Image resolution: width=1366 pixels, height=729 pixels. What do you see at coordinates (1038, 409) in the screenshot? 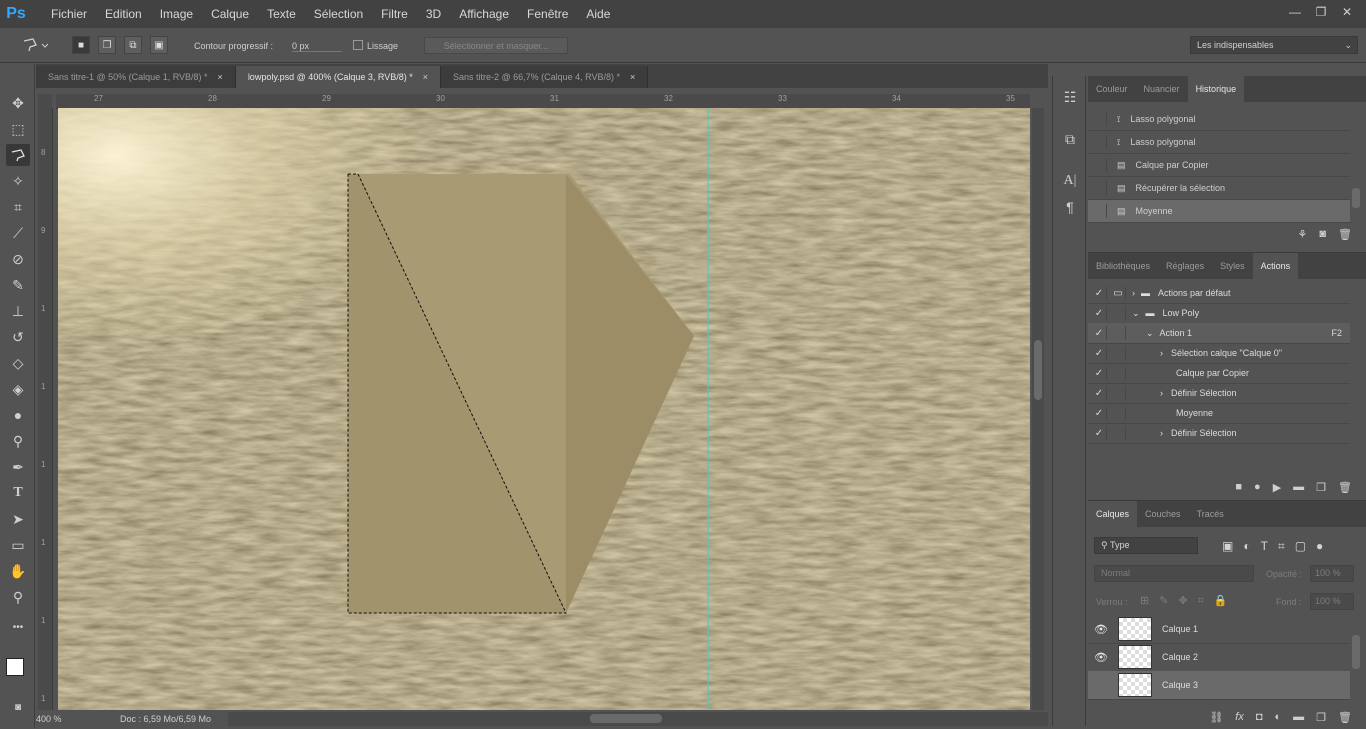
I see `vertical-scrollbar` at bounding box center [1038, 409].